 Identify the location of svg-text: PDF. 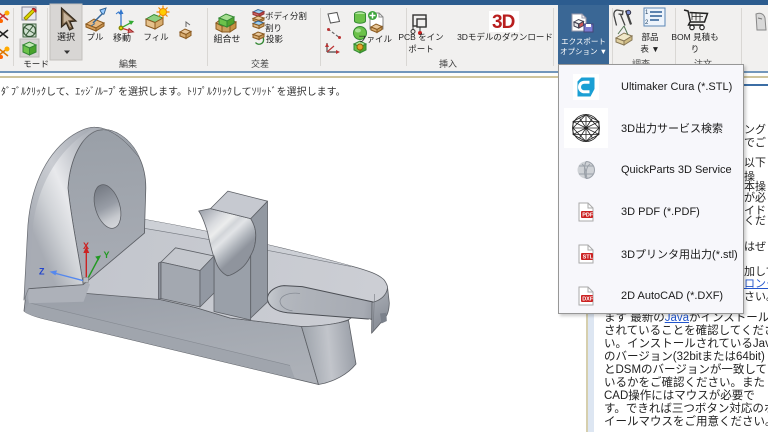
(588, 215).